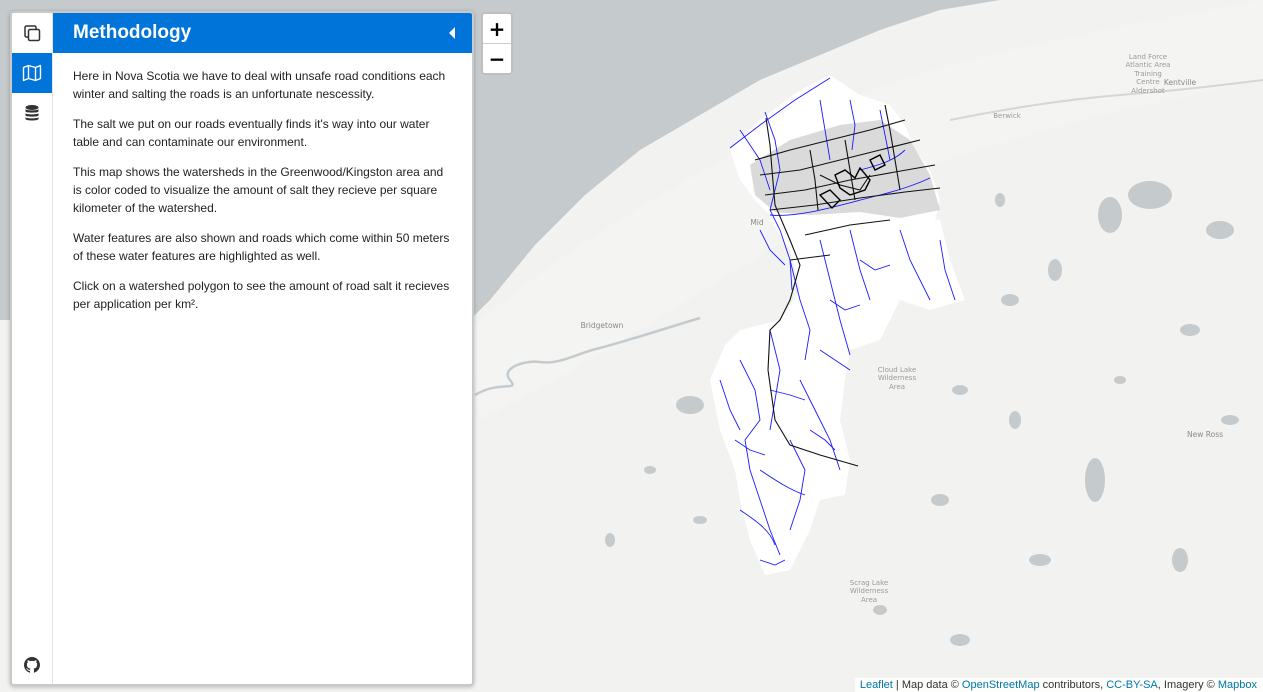 The height and width of the screenshot is (692, 1263). What do you see at coordinates (1187, 685) in the screenshot?
I see `attribution-text-3: , Imagery ©` at bounding box center [1187, 685].